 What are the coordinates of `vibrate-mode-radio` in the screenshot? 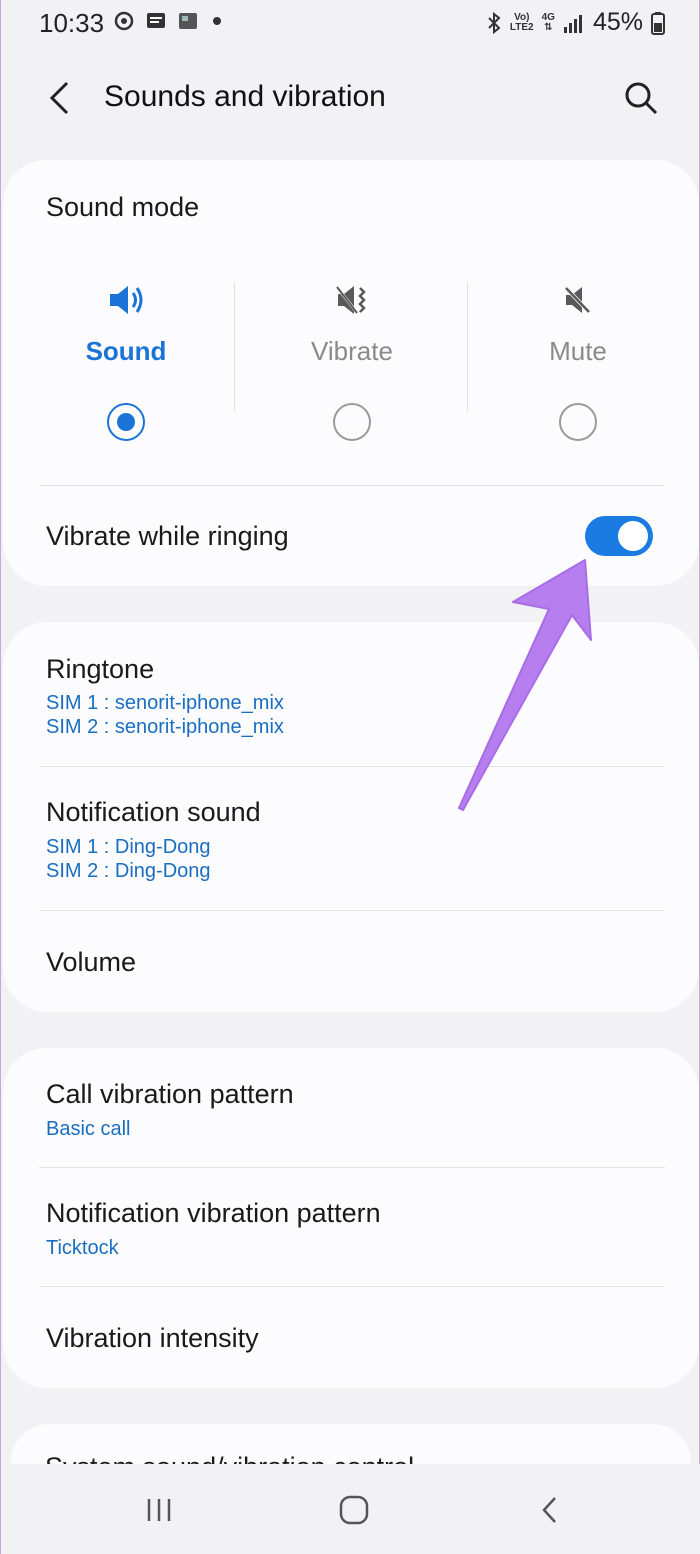 It's located at (352, 422).